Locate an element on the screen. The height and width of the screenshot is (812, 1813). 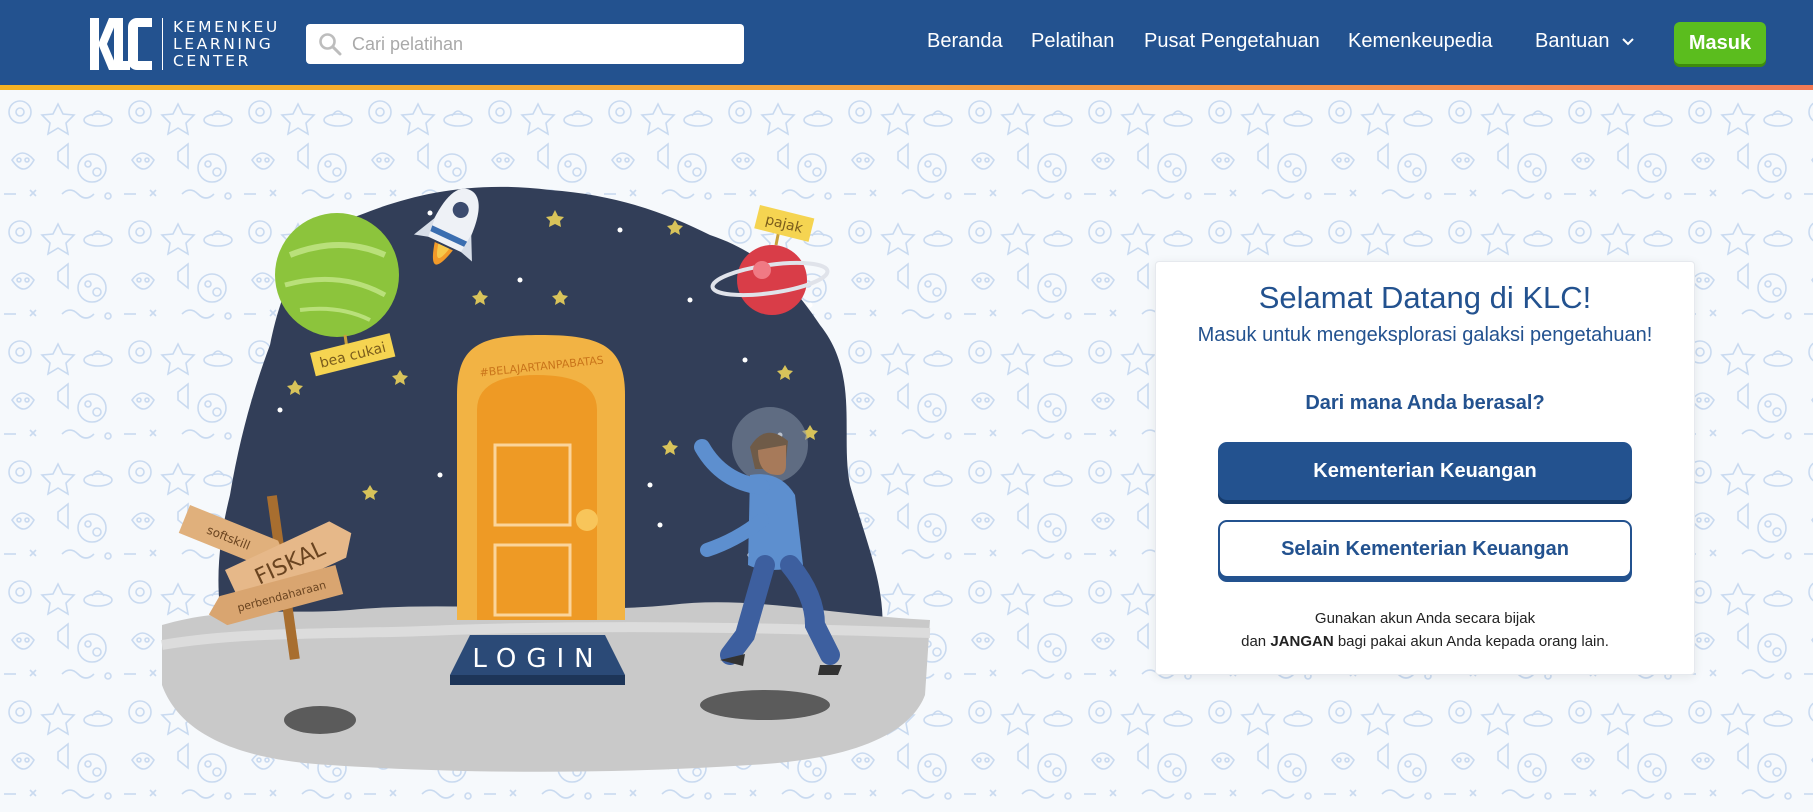
klc-logo: KEMENKEU LEARNING CENTER is located at coordinates (185, 44).